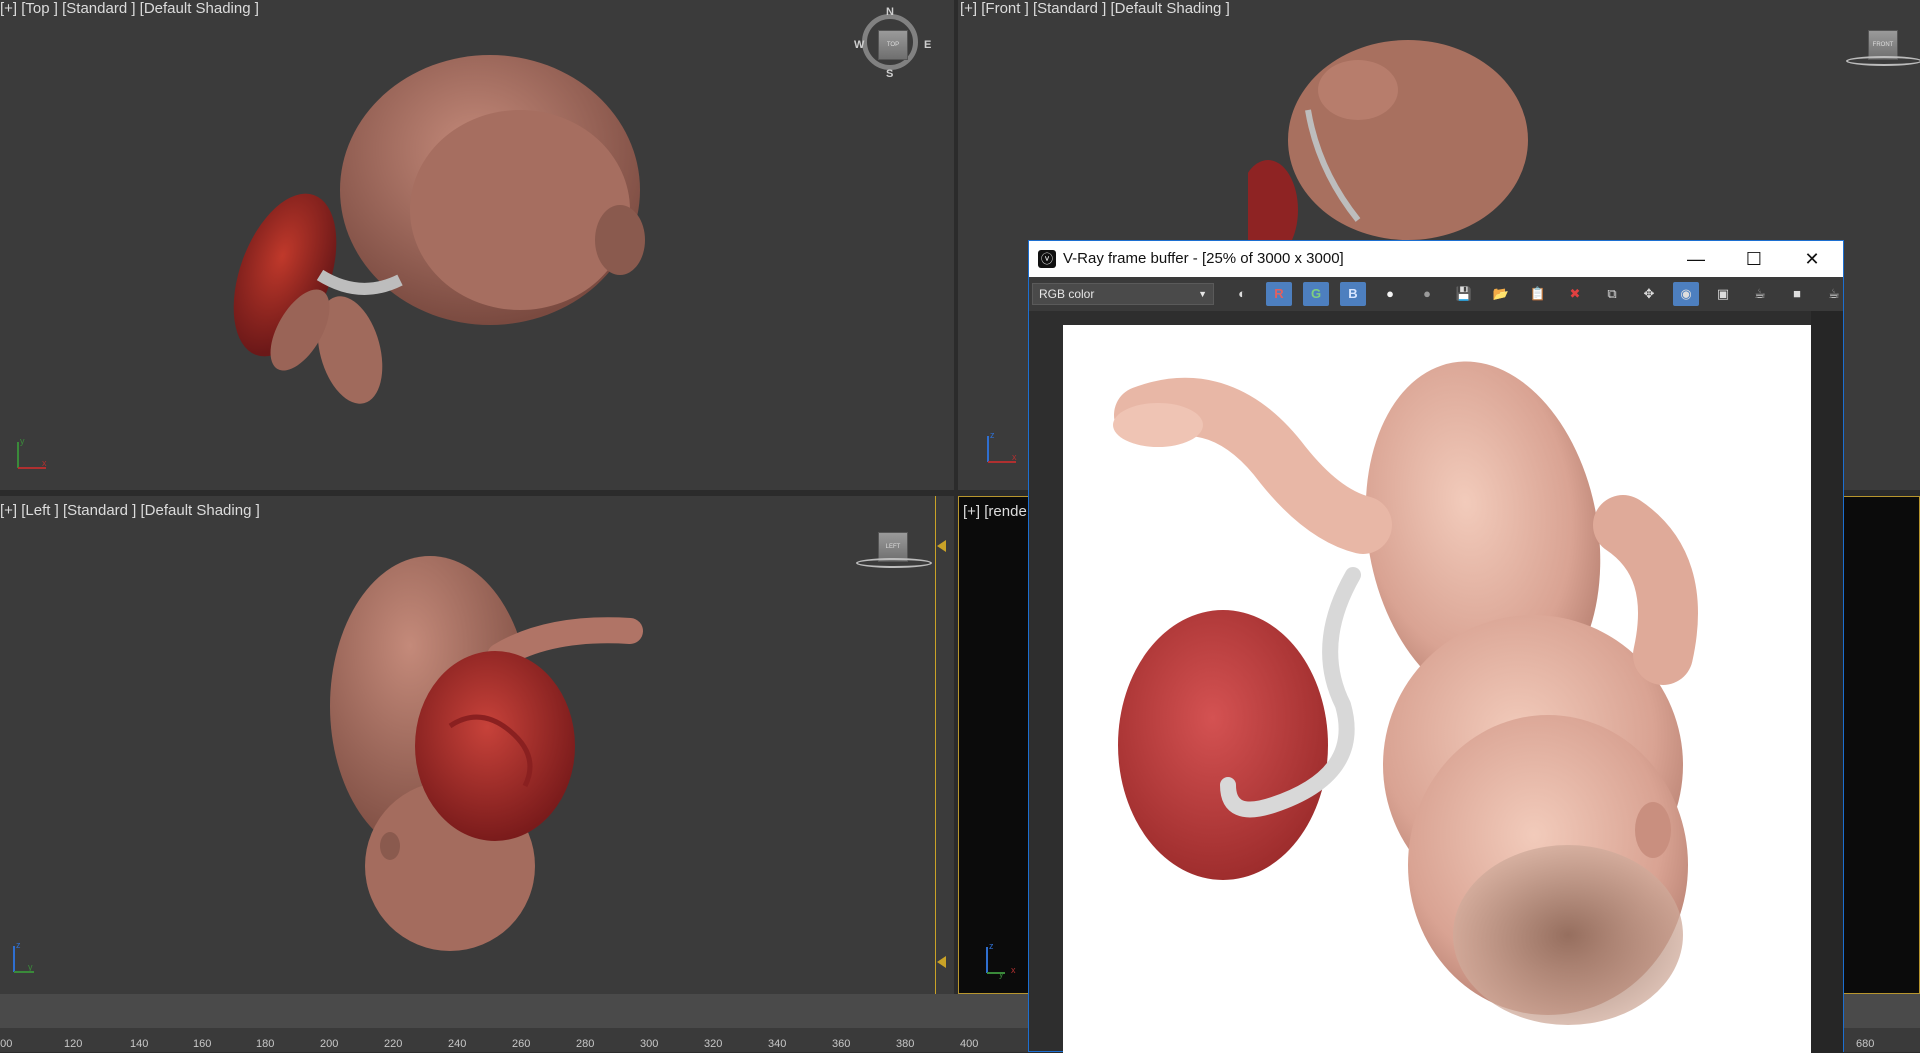  Describe the element at coordinates (1408, 135) in the screenshot. I see `fetus-model-front` at that location.